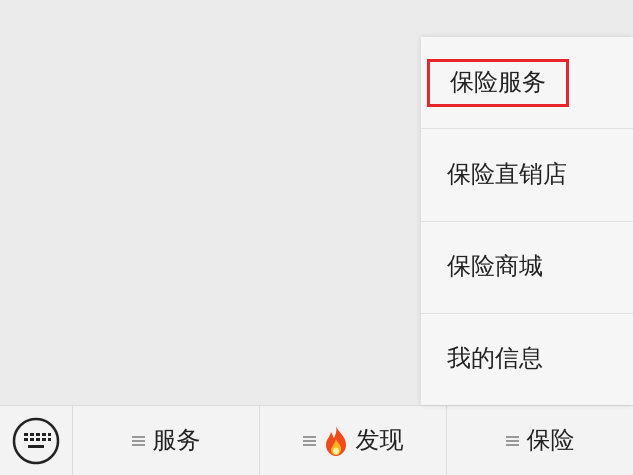 Image resolution: width=633 pixels, height=475 pixels. What do you see at coordinates (495, 267) in the screenshot?
I see `menu-item: 保险商城` at bounding box center [495, 267].